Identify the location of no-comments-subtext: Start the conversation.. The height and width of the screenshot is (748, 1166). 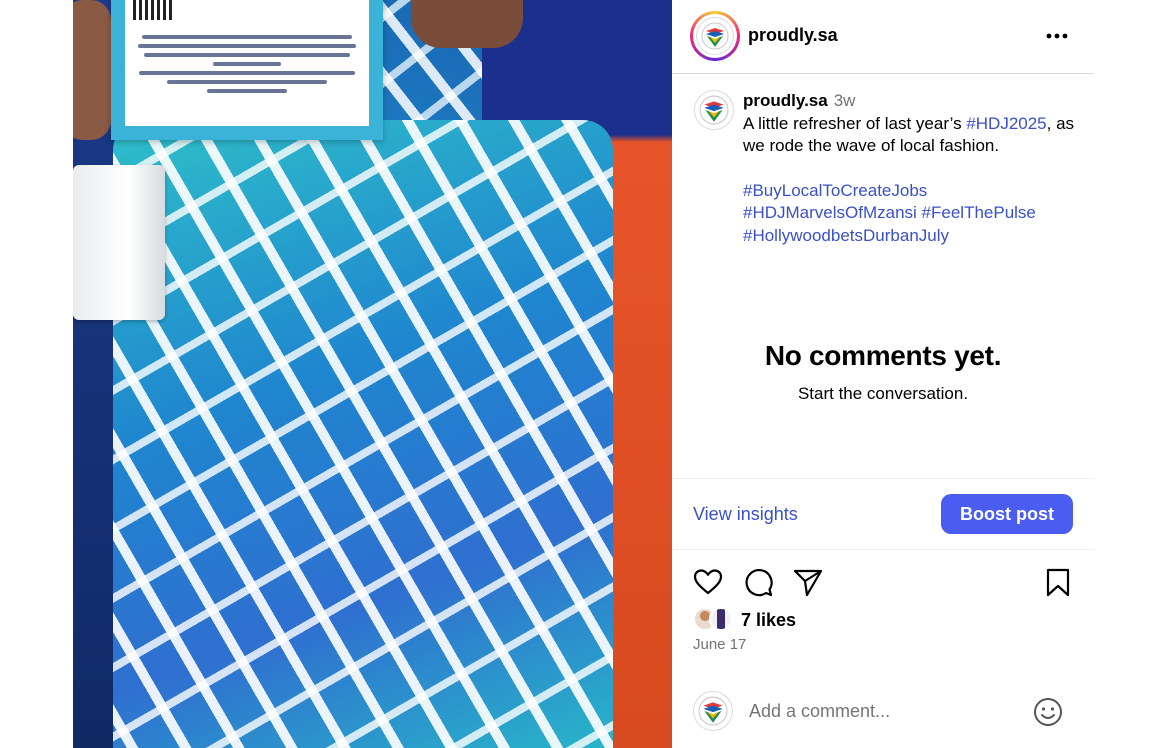
(883, 393).